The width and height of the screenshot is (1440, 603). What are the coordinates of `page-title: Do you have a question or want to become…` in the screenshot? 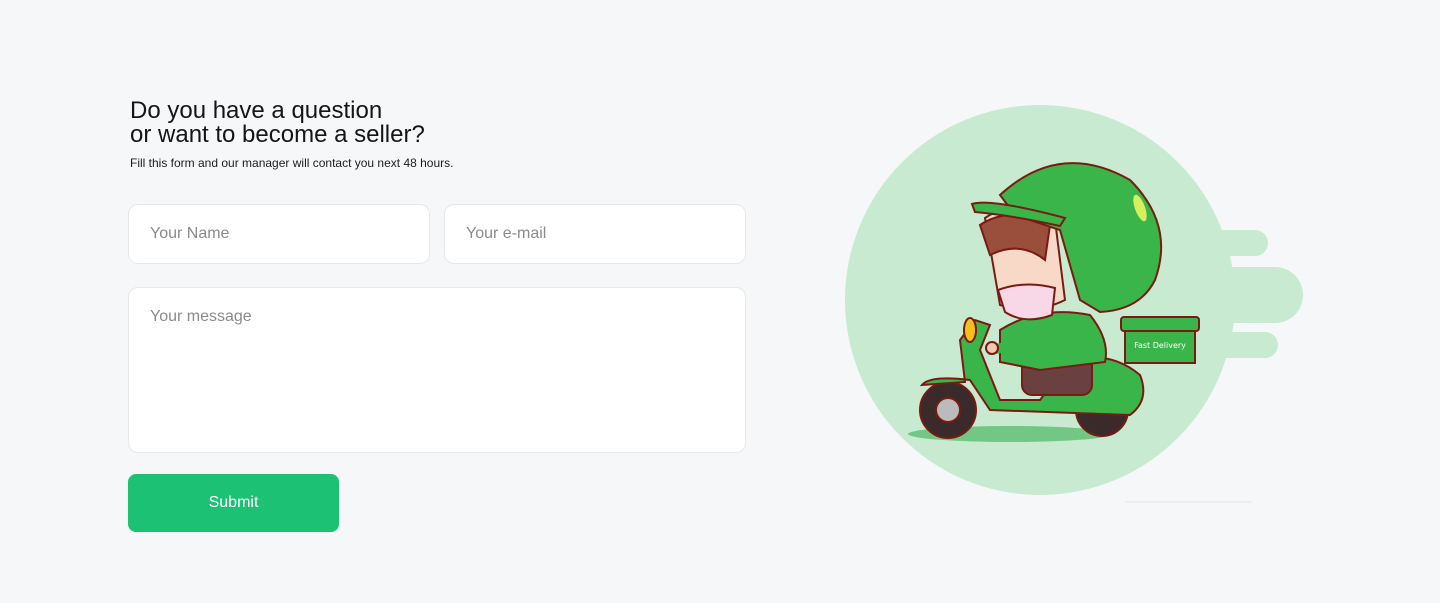 It's located at (277, 123).